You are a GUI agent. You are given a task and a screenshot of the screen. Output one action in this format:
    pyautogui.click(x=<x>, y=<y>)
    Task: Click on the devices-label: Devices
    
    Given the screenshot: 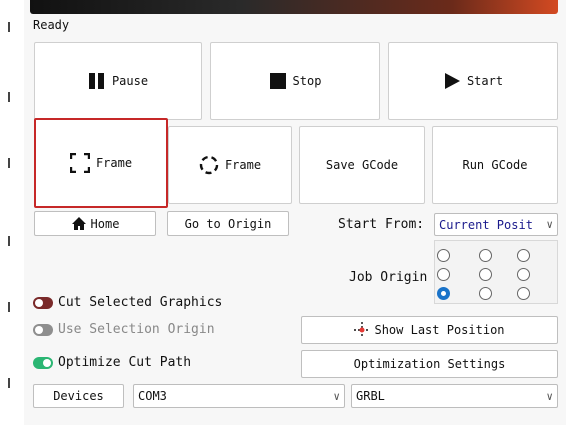 What is the action you would take?
    pyautogui.click(x=78, y=396)
    